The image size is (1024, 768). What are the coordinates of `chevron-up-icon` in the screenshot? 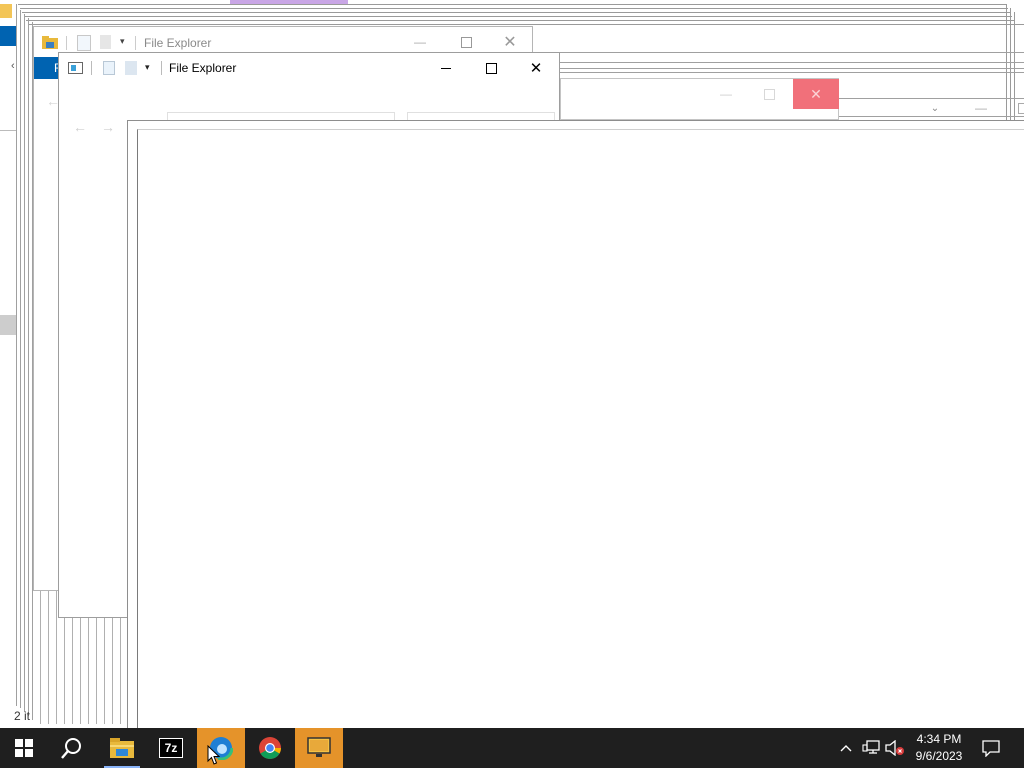 It's located at (846, 748).